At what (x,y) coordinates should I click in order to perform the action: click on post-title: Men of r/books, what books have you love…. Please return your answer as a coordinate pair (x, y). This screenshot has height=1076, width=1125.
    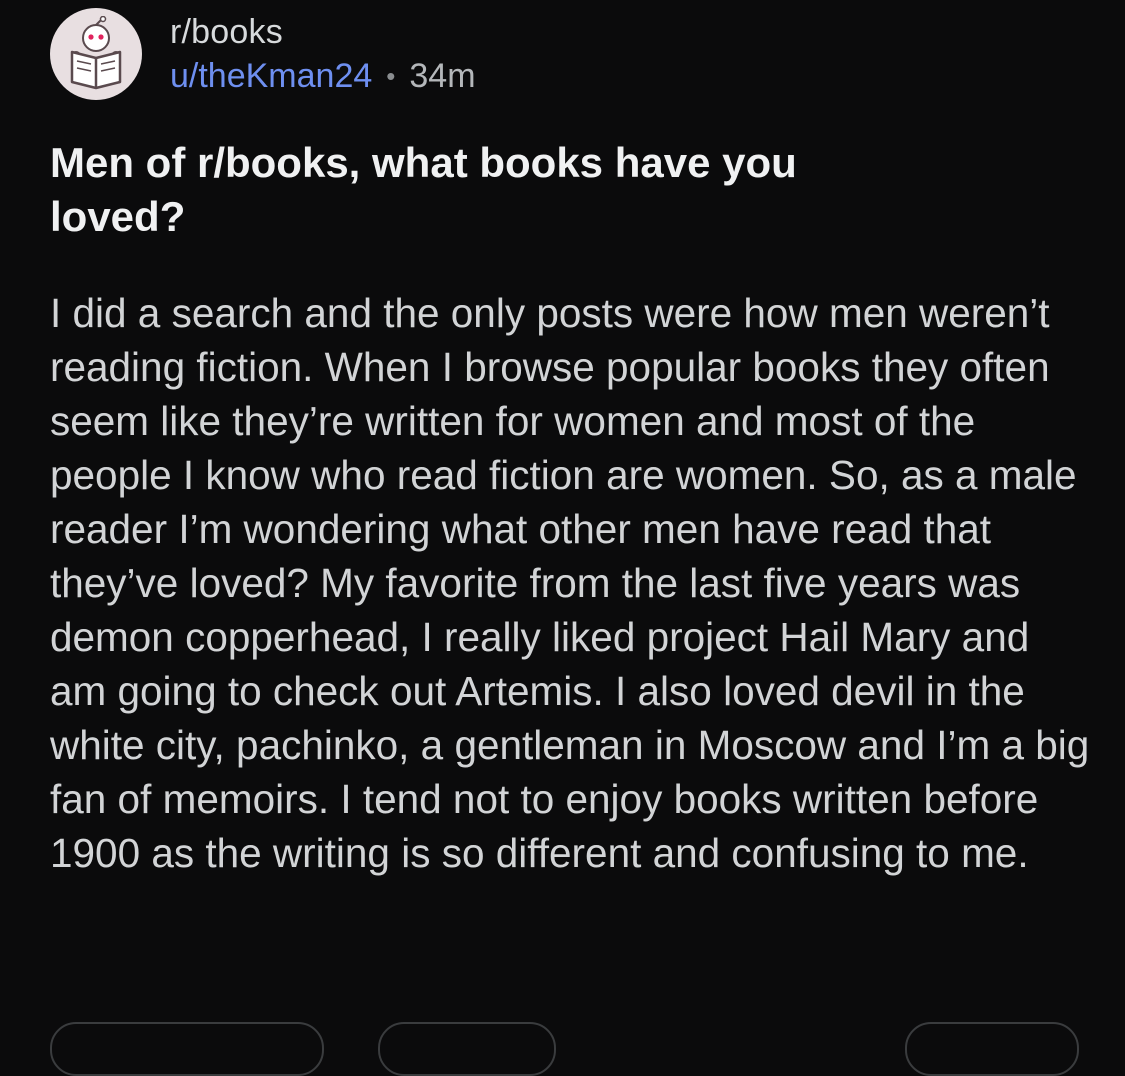
    Looking at the image, I should click on (460, 190).